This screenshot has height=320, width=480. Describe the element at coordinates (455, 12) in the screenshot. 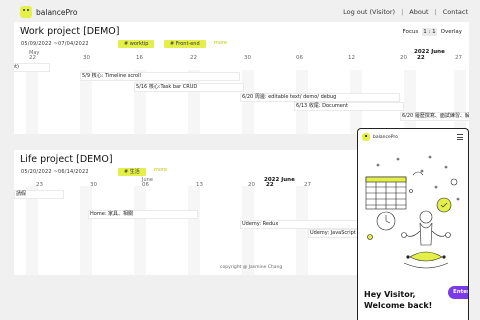

I see `contact-link: Contact` at that location.